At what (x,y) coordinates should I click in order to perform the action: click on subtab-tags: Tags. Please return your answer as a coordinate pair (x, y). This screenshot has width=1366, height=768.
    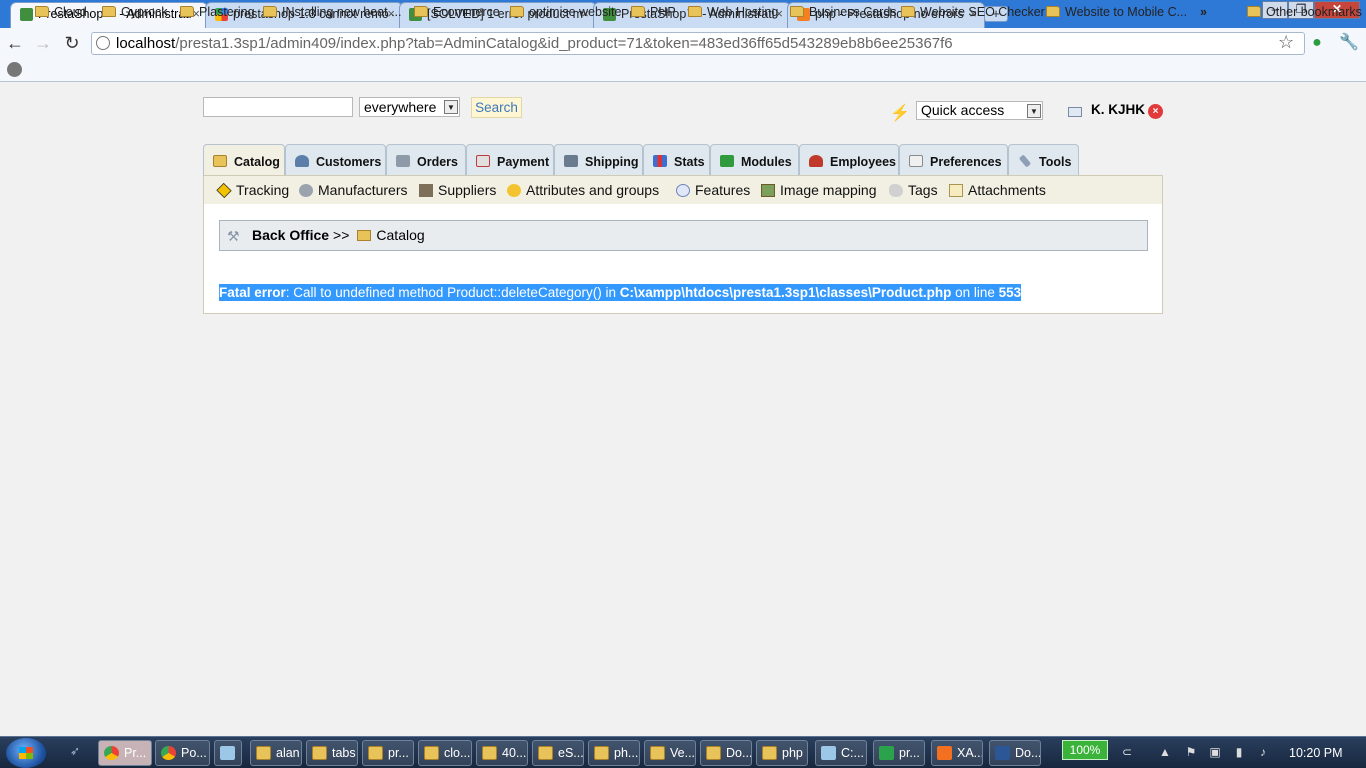
    Looking at the image, I should click on (913, 190).